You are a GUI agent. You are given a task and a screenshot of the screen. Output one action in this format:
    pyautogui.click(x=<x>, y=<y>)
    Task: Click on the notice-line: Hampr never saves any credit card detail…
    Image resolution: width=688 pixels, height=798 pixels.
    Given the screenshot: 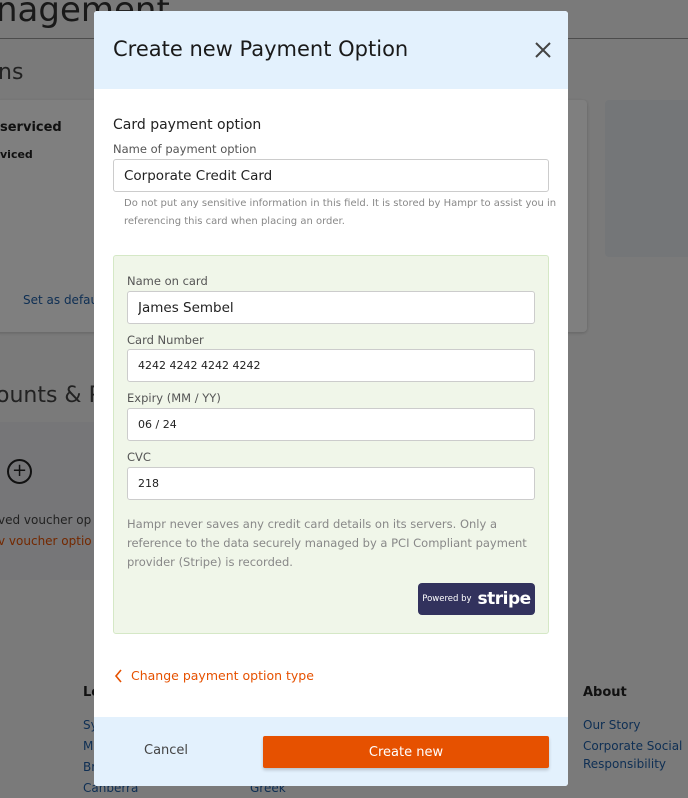 What is the action you would take?
    pyautogui.click(x=312, y=524)
    